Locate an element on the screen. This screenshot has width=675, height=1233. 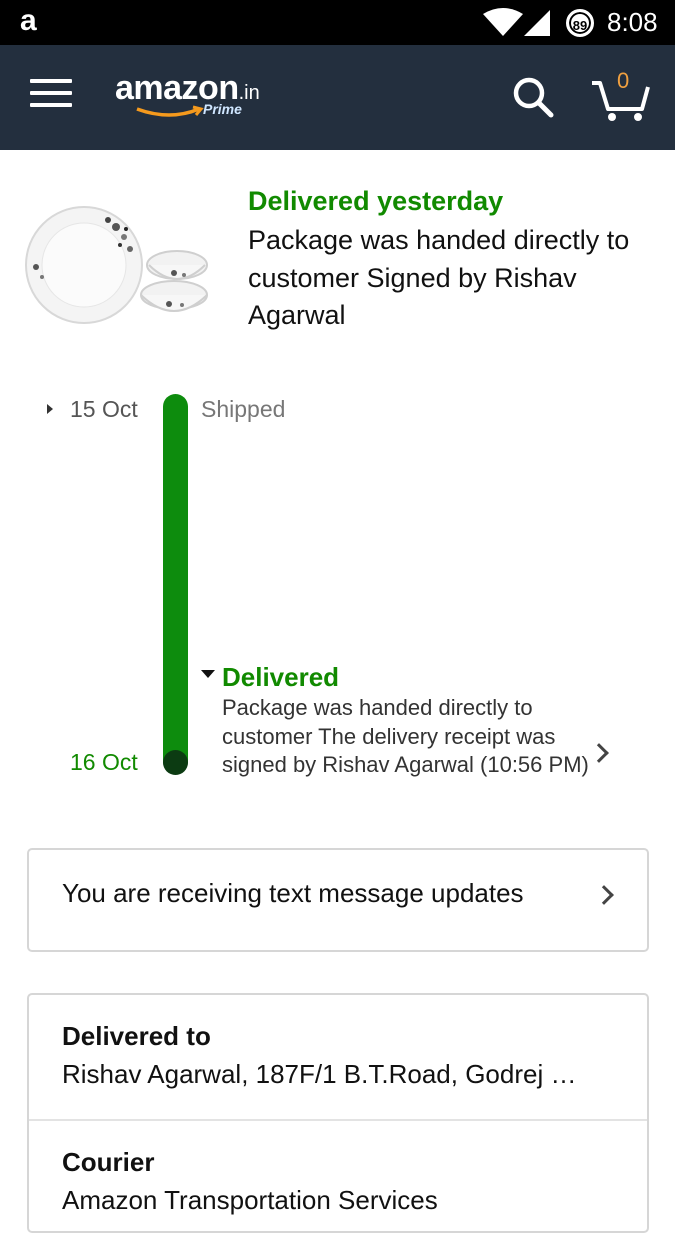
timeline-start-label: Shipped is located at coordinates (243, 409).